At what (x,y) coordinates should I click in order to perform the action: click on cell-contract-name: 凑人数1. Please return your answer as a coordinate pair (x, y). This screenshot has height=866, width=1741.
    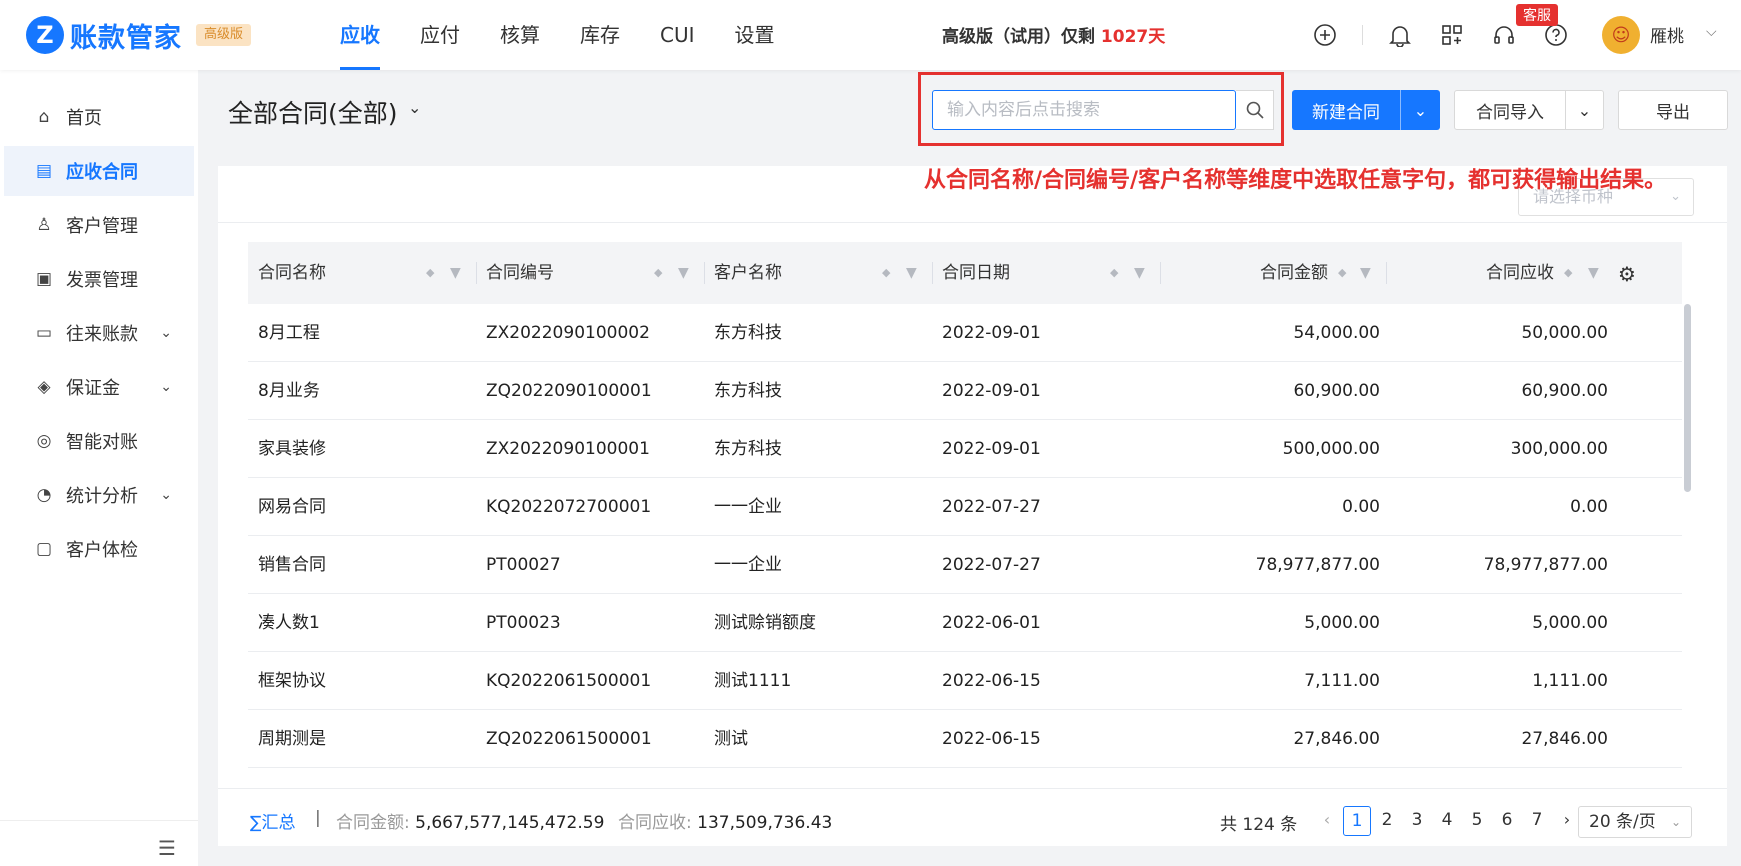
    Looking at the image, I should click on (289, 623).